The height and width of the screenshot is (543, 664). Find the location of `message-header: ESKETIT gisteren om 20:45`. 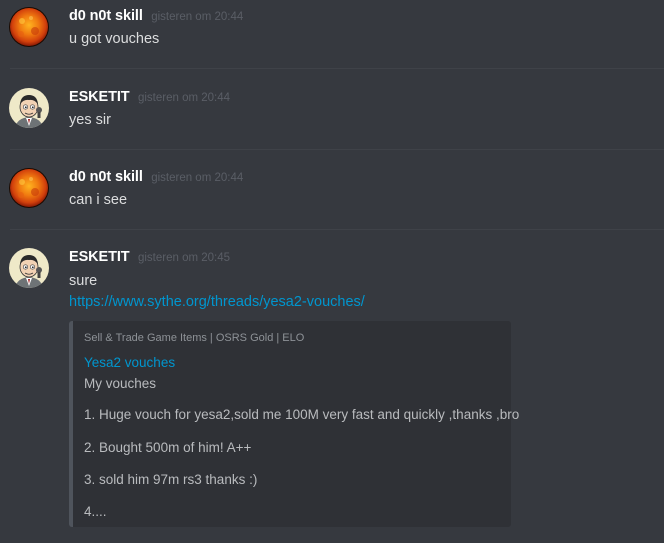

message-header: ESKETIT gisteren om 20:45 is located at coordinates (149, 257).